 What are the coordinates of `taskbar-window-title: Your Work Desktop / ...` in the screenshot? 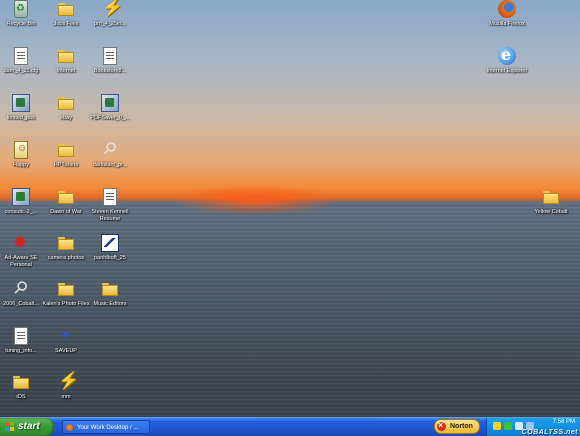 It's located at (108, 428).